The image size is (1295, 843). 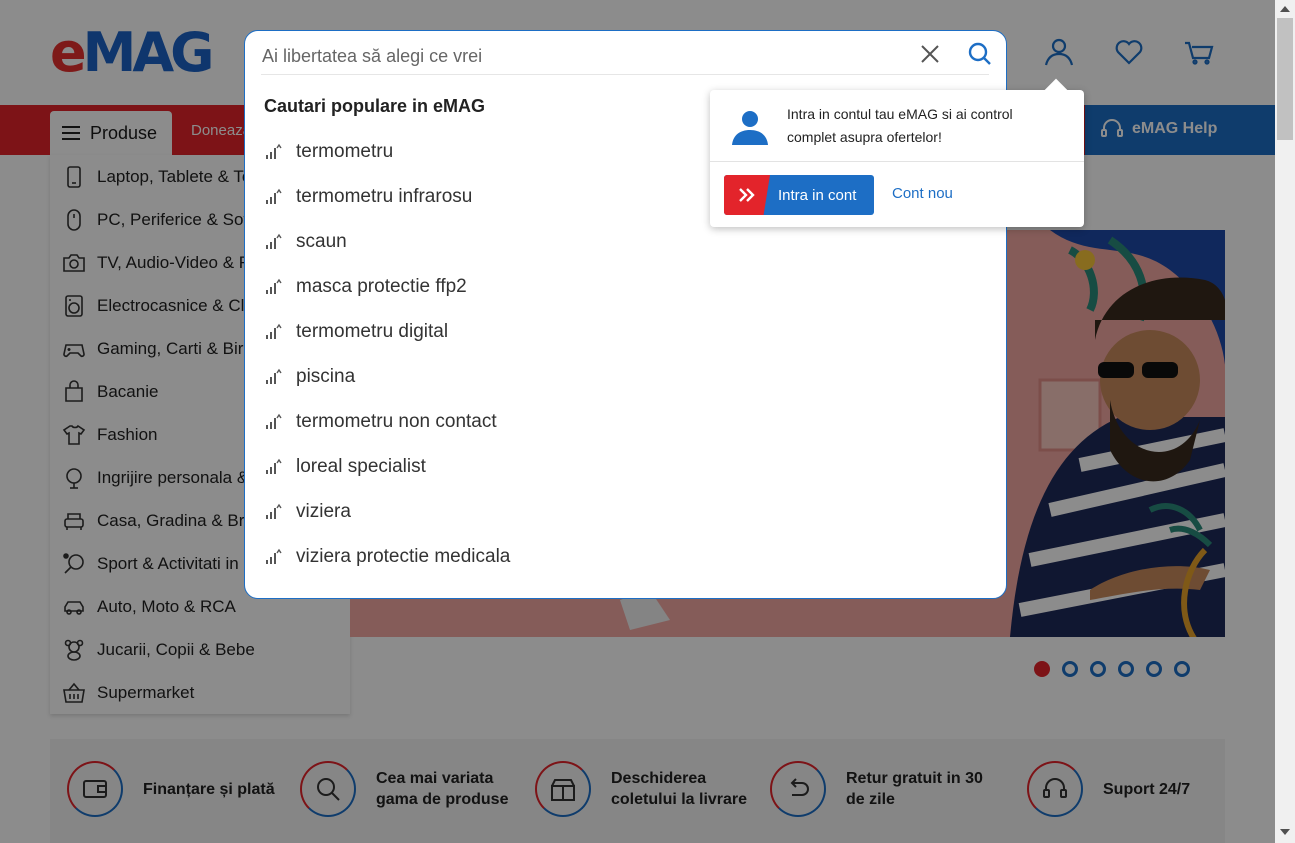 I want to click on suggestion-text: scaun, so click(x=321, y=241).